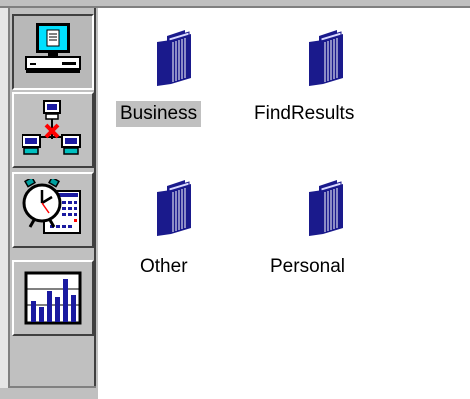  I want to click on folder-icon-personal, so click(327, 210).